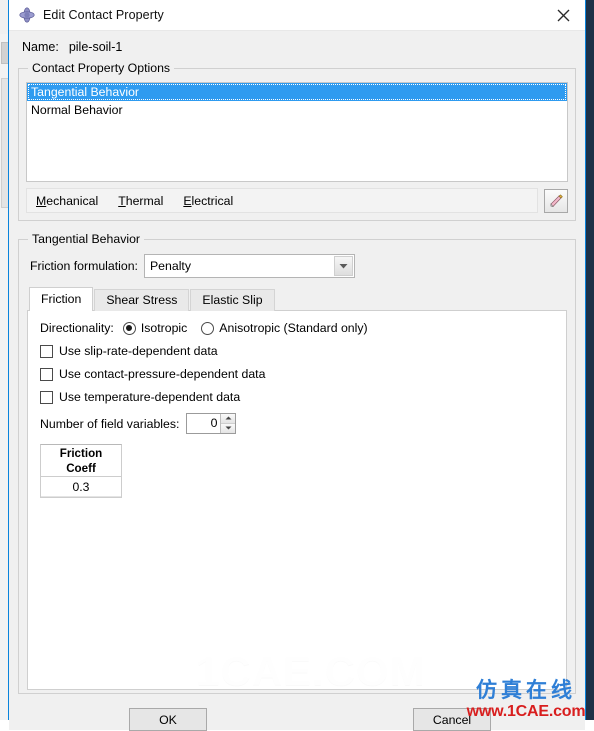 The height and width of the screenshot is (731, 594). What do you see at coordinates (297, 46) in the screenshot?
I see `name-row: Name: pile-soil-1` at bounding box center [297, 46].